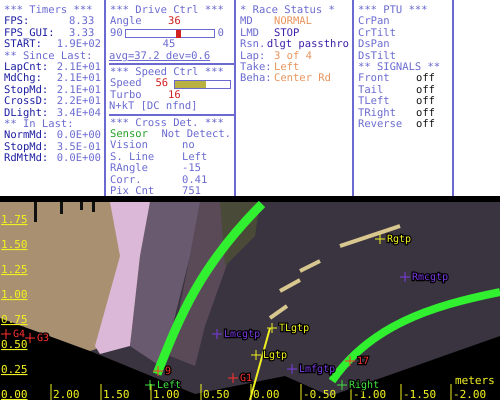  I want to click on section-title: *** Cross Det. ***, so click(167, 123).